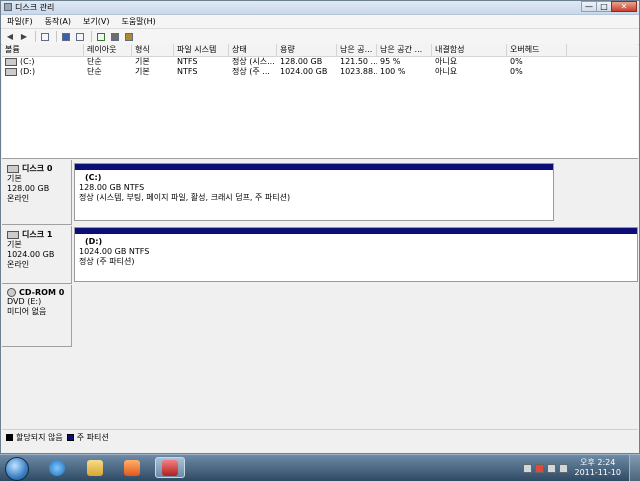  I want to click on view-icon, so click(80, 36).